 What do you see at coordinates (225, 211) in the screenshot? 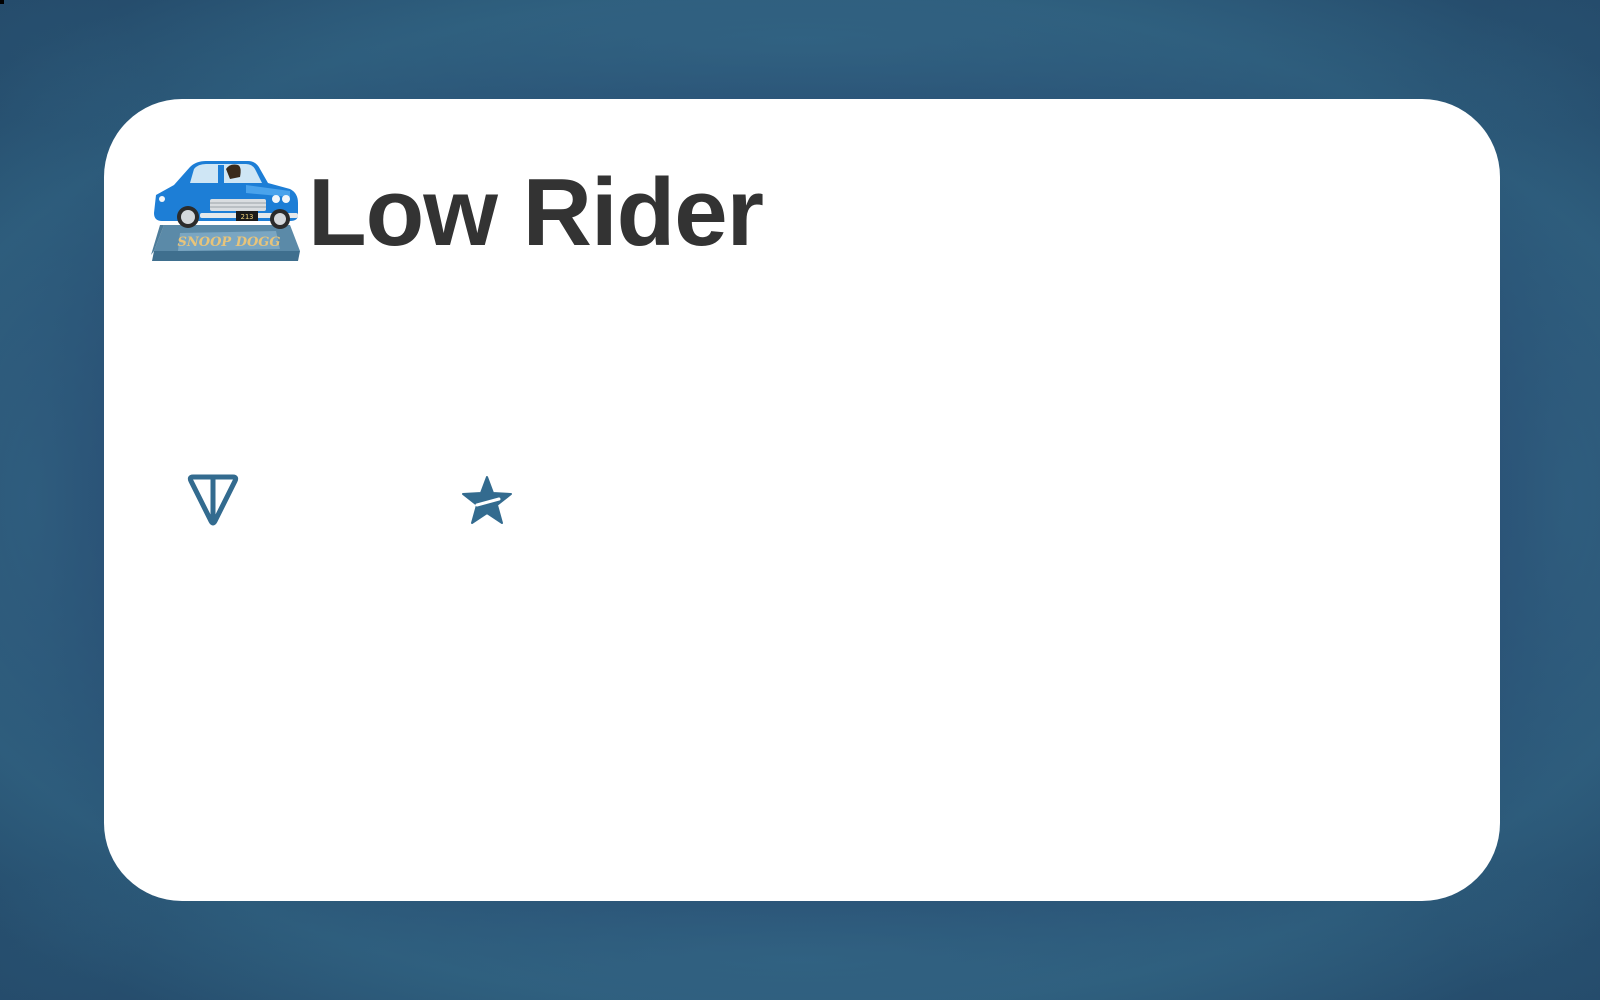
I see `lowrider-car-logo: SNOOP DOGG 213` at bounding box center [225, 211].